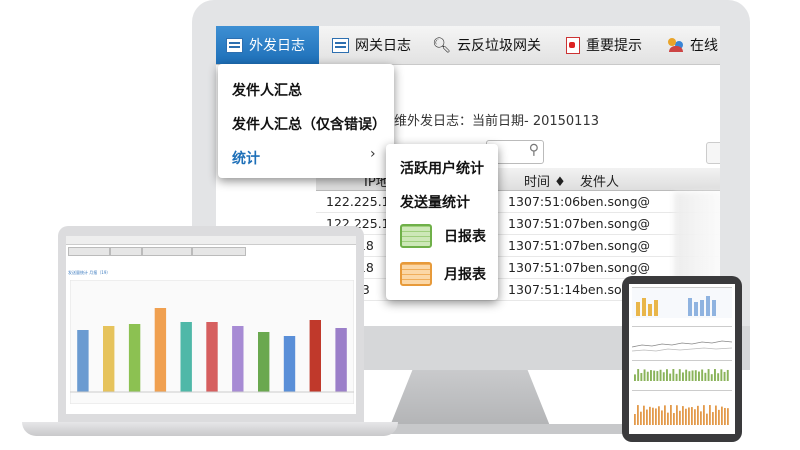  I want to click on menu-item-label: 重要提示, so click(614, 46).